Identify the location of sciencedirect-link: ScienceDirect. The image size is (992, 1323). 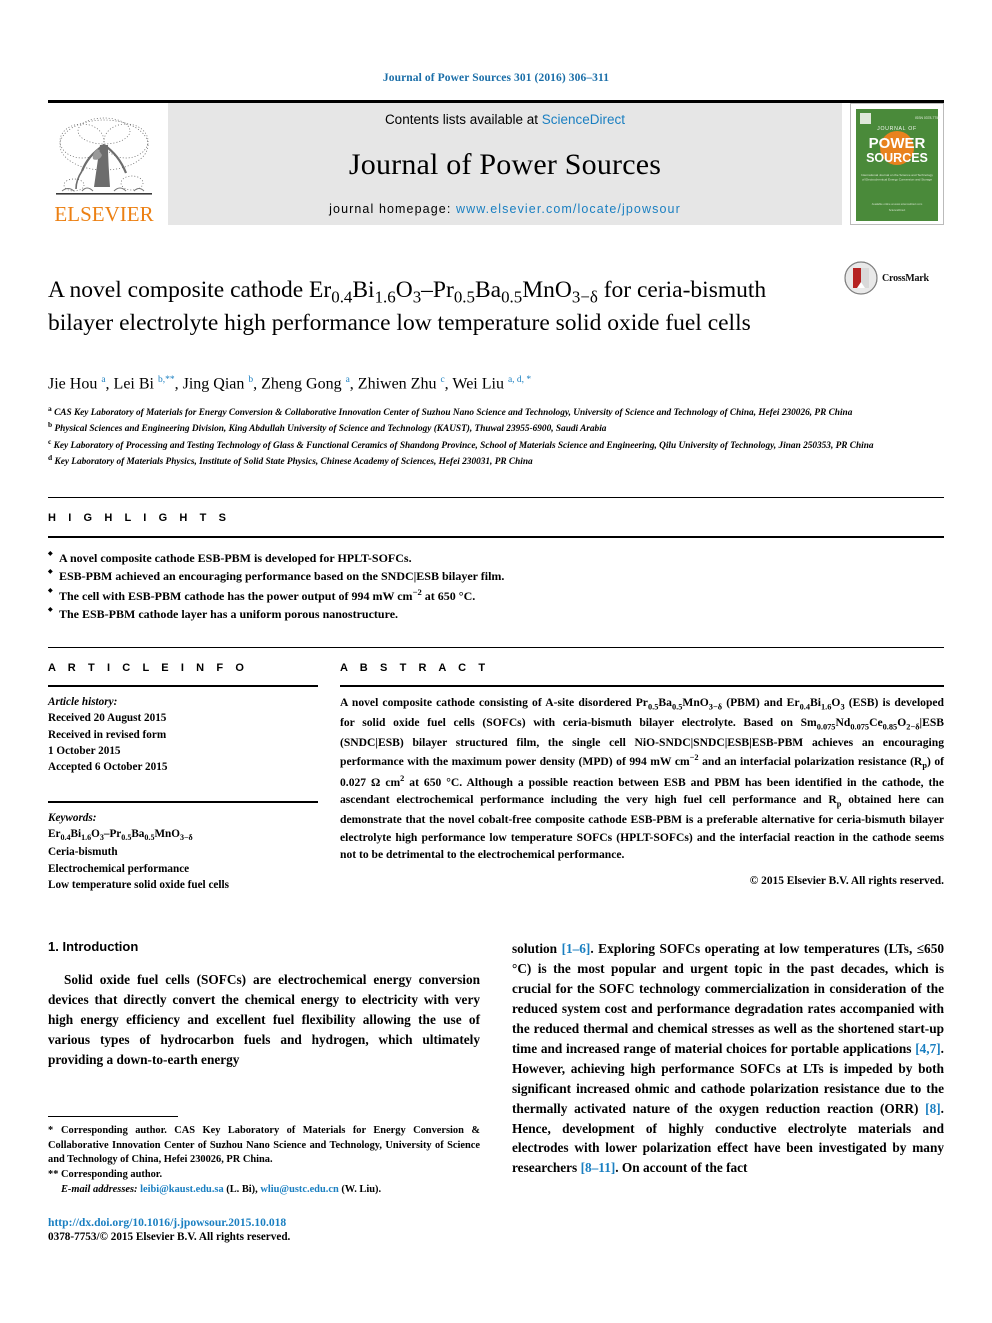
(583, 119).